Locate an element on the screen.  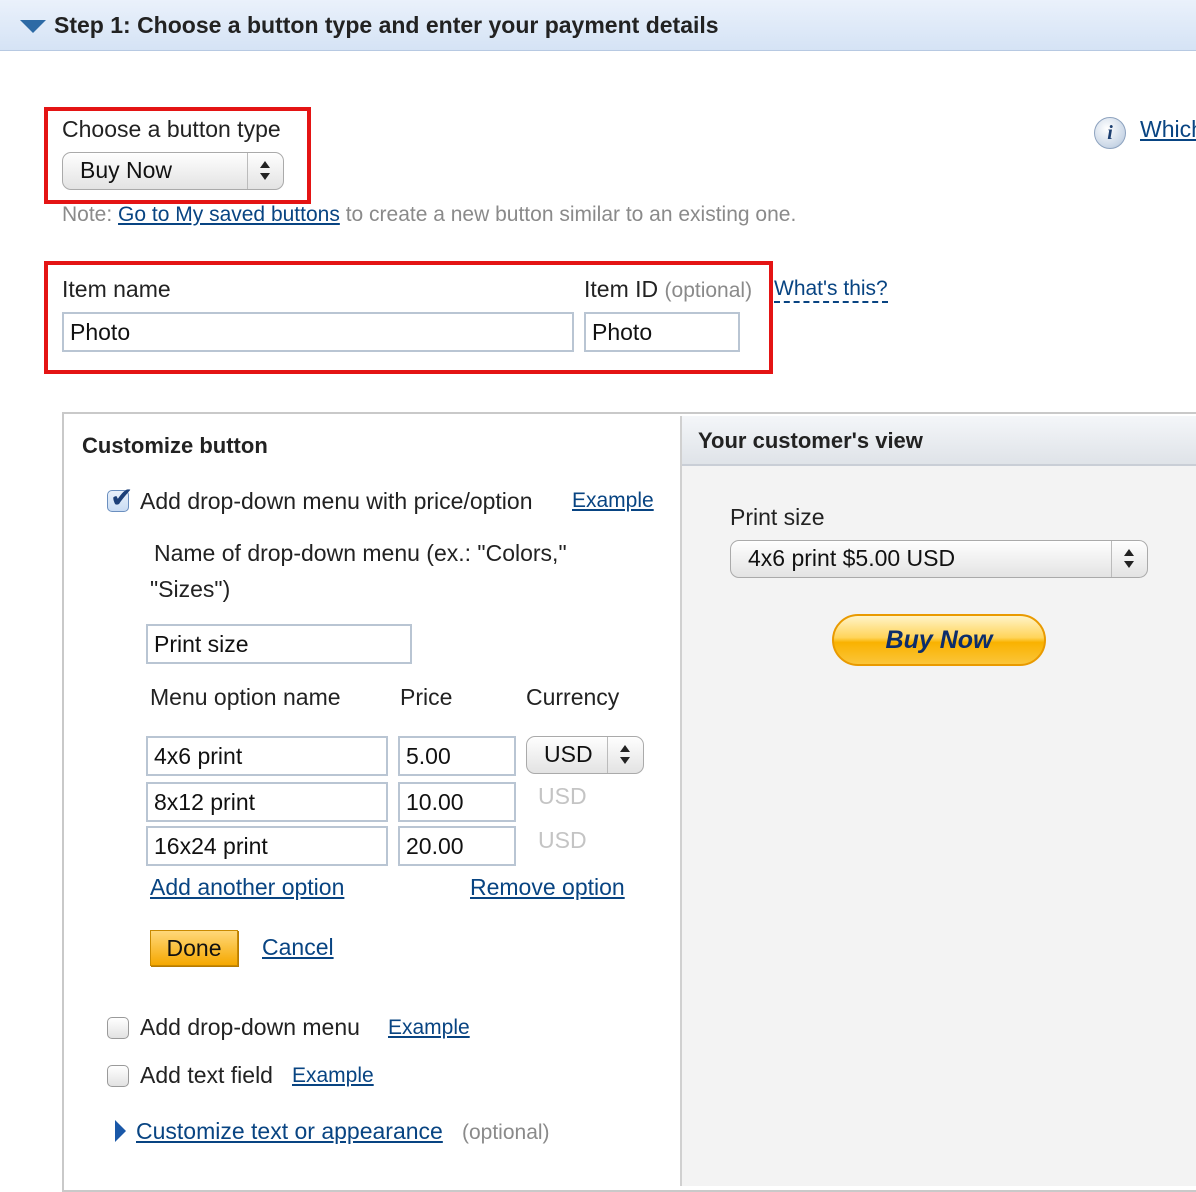
item-id-input is located at coordinates (662, 332).